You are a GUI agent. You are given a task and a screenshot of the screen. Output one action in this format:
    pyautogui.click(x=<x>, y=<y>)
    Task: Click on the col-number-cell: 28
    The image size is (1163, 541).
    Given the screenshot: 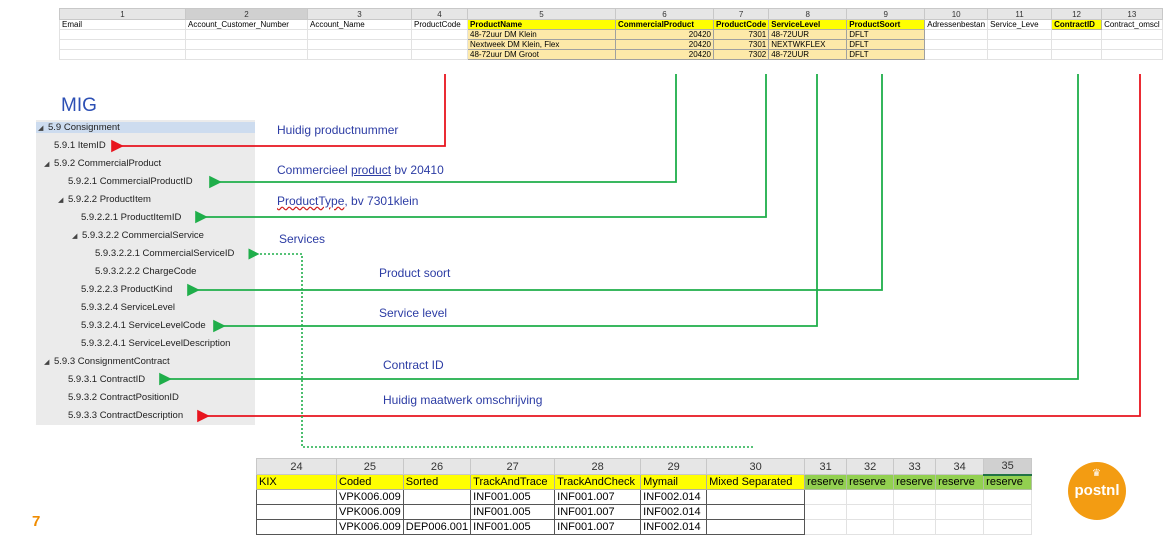 What is the action you would take?
    pyautogui.click(x=598, y=466)
    